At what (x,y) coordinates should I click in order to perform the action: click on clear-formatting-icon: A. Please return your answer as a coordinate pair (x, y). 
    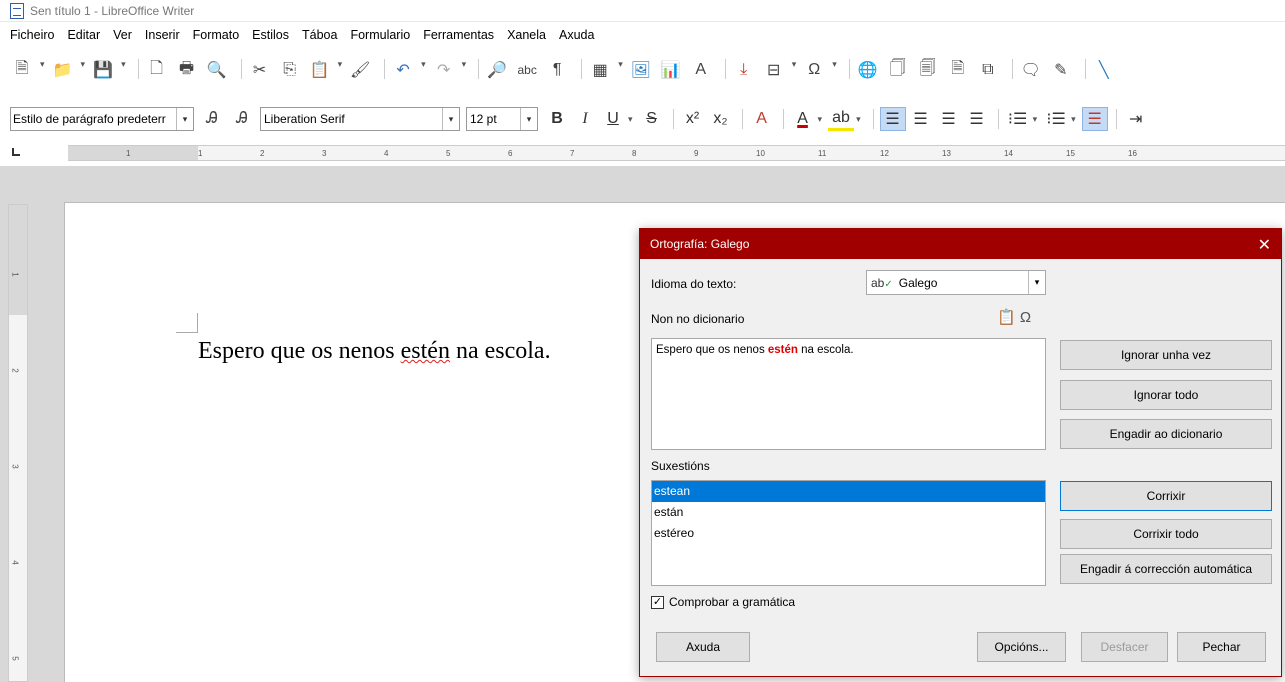
    Looking at the image, I should click on (762, 119).